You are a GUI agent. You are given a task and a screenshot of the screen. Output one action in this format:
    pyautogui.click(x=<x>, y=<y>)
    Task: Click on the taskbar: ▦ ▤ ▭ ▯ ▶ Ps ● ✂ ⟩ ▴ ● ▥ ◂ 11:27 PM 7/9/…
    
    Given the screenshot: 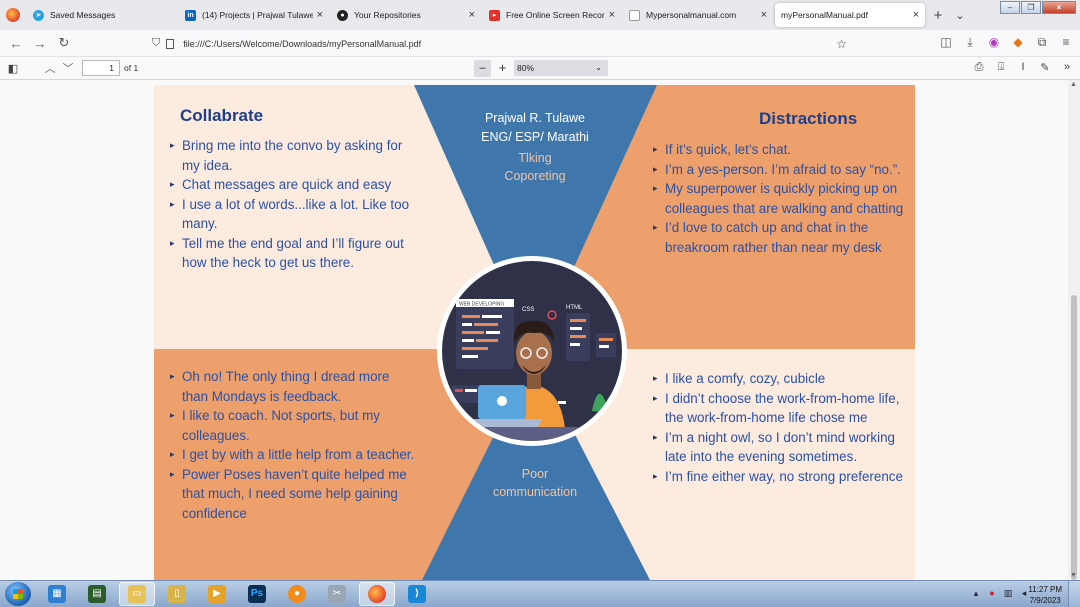 What is the action you would take?
    pyautogui.click(x=540, y=593)
    